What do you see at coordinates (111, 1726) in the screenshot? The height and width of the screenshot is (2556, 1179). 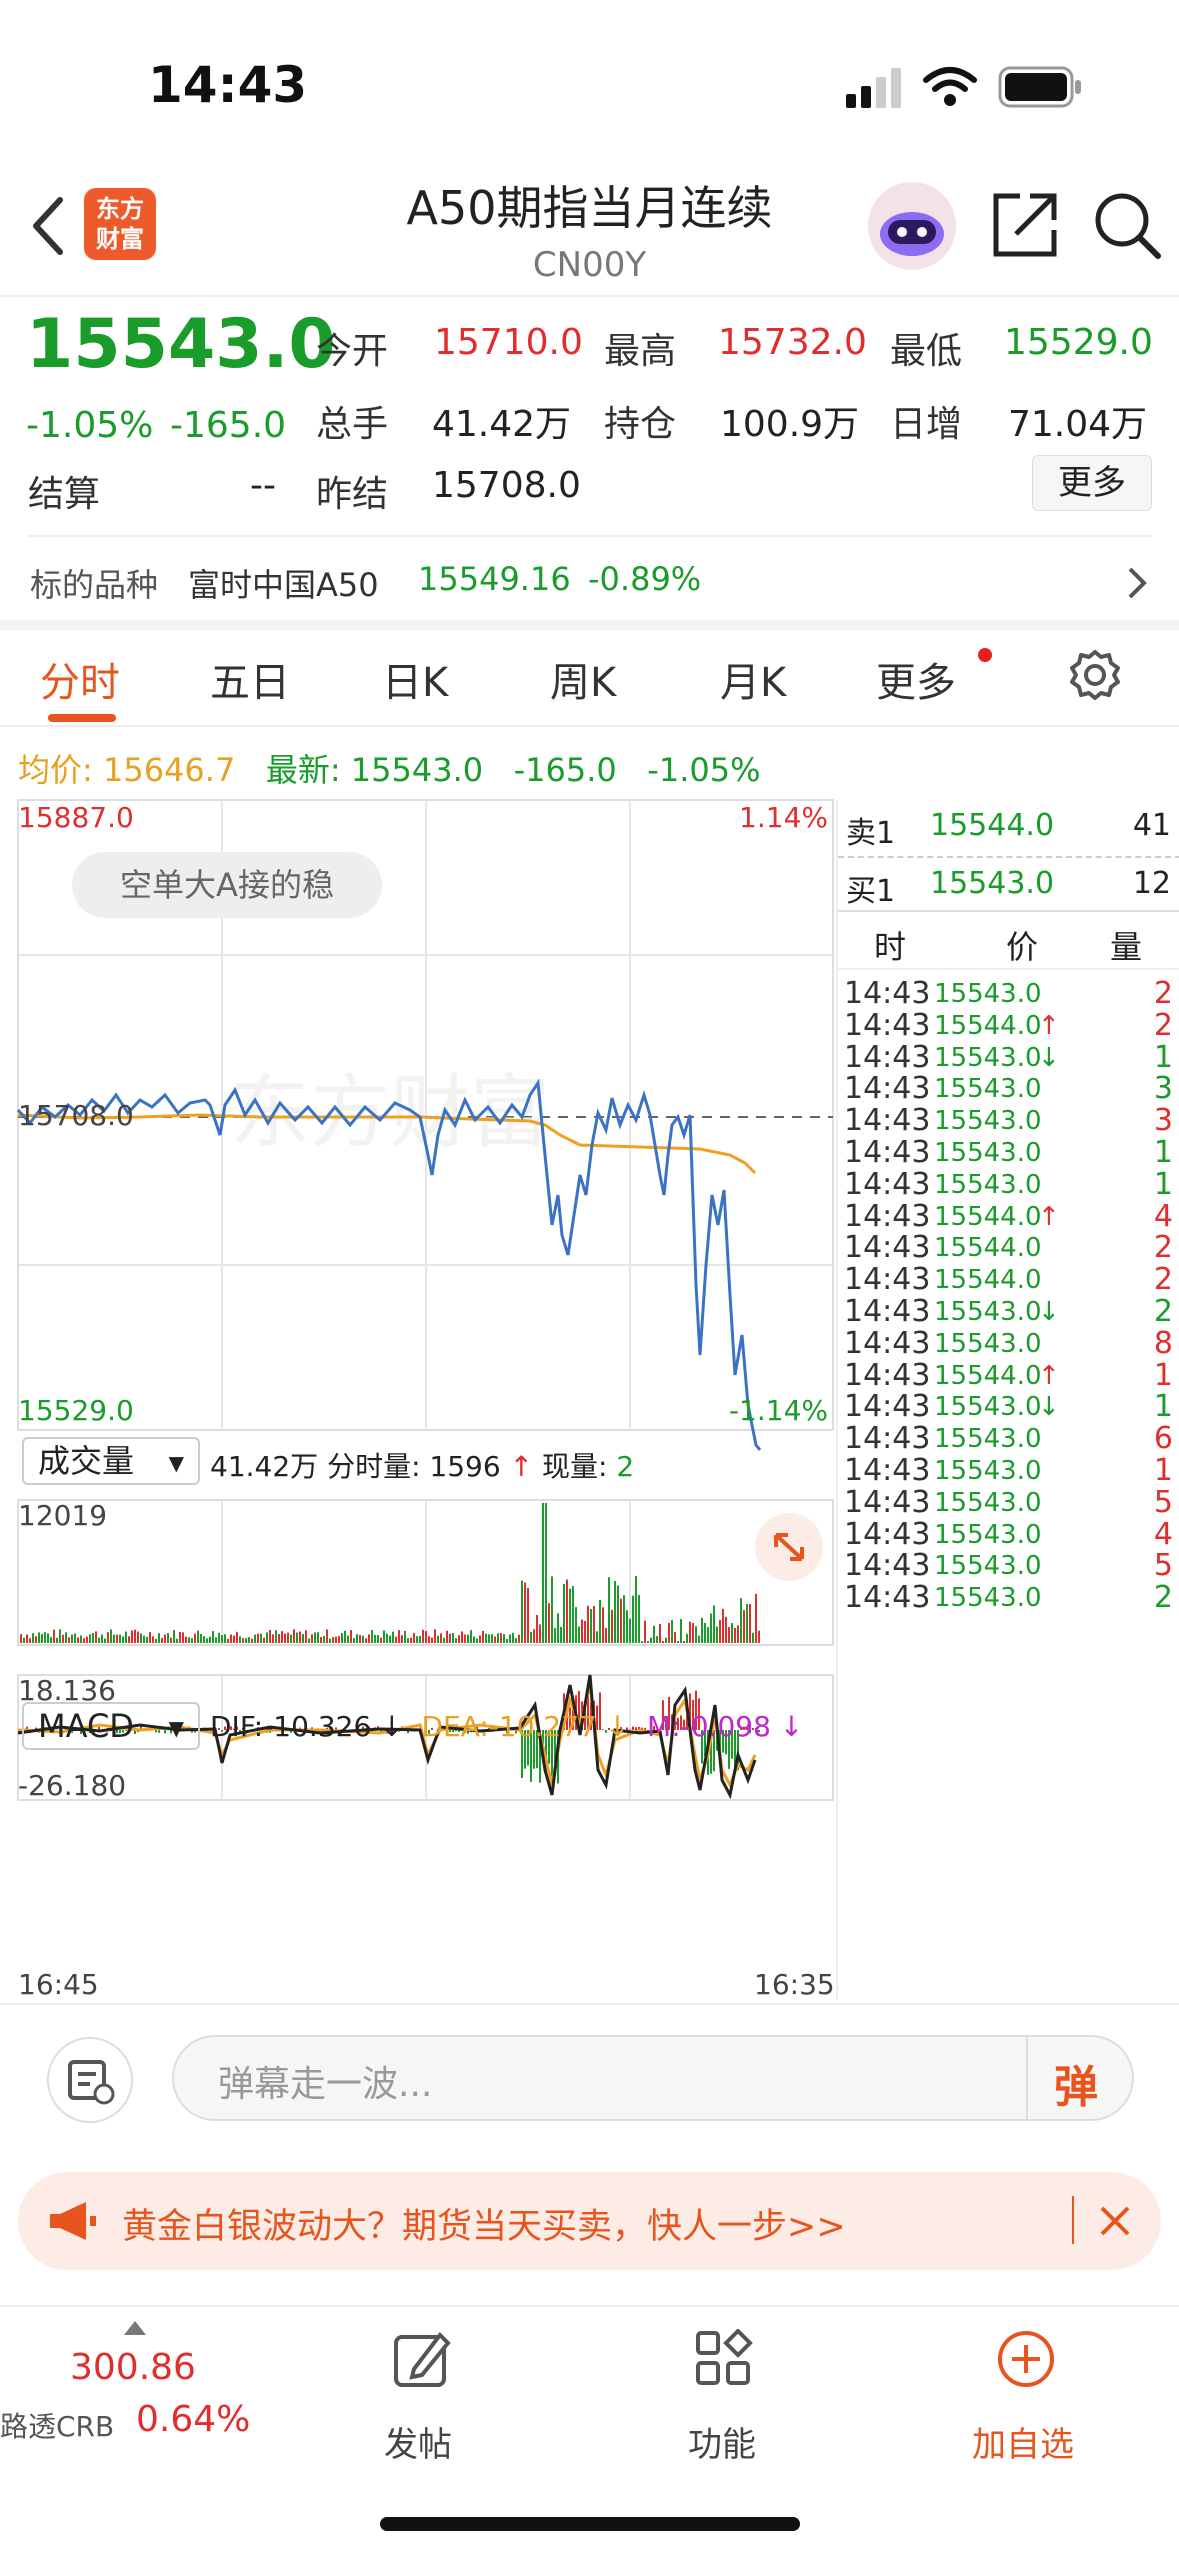 I see `macd-selector: MACD ▼` at bounding box center [111, 1726].